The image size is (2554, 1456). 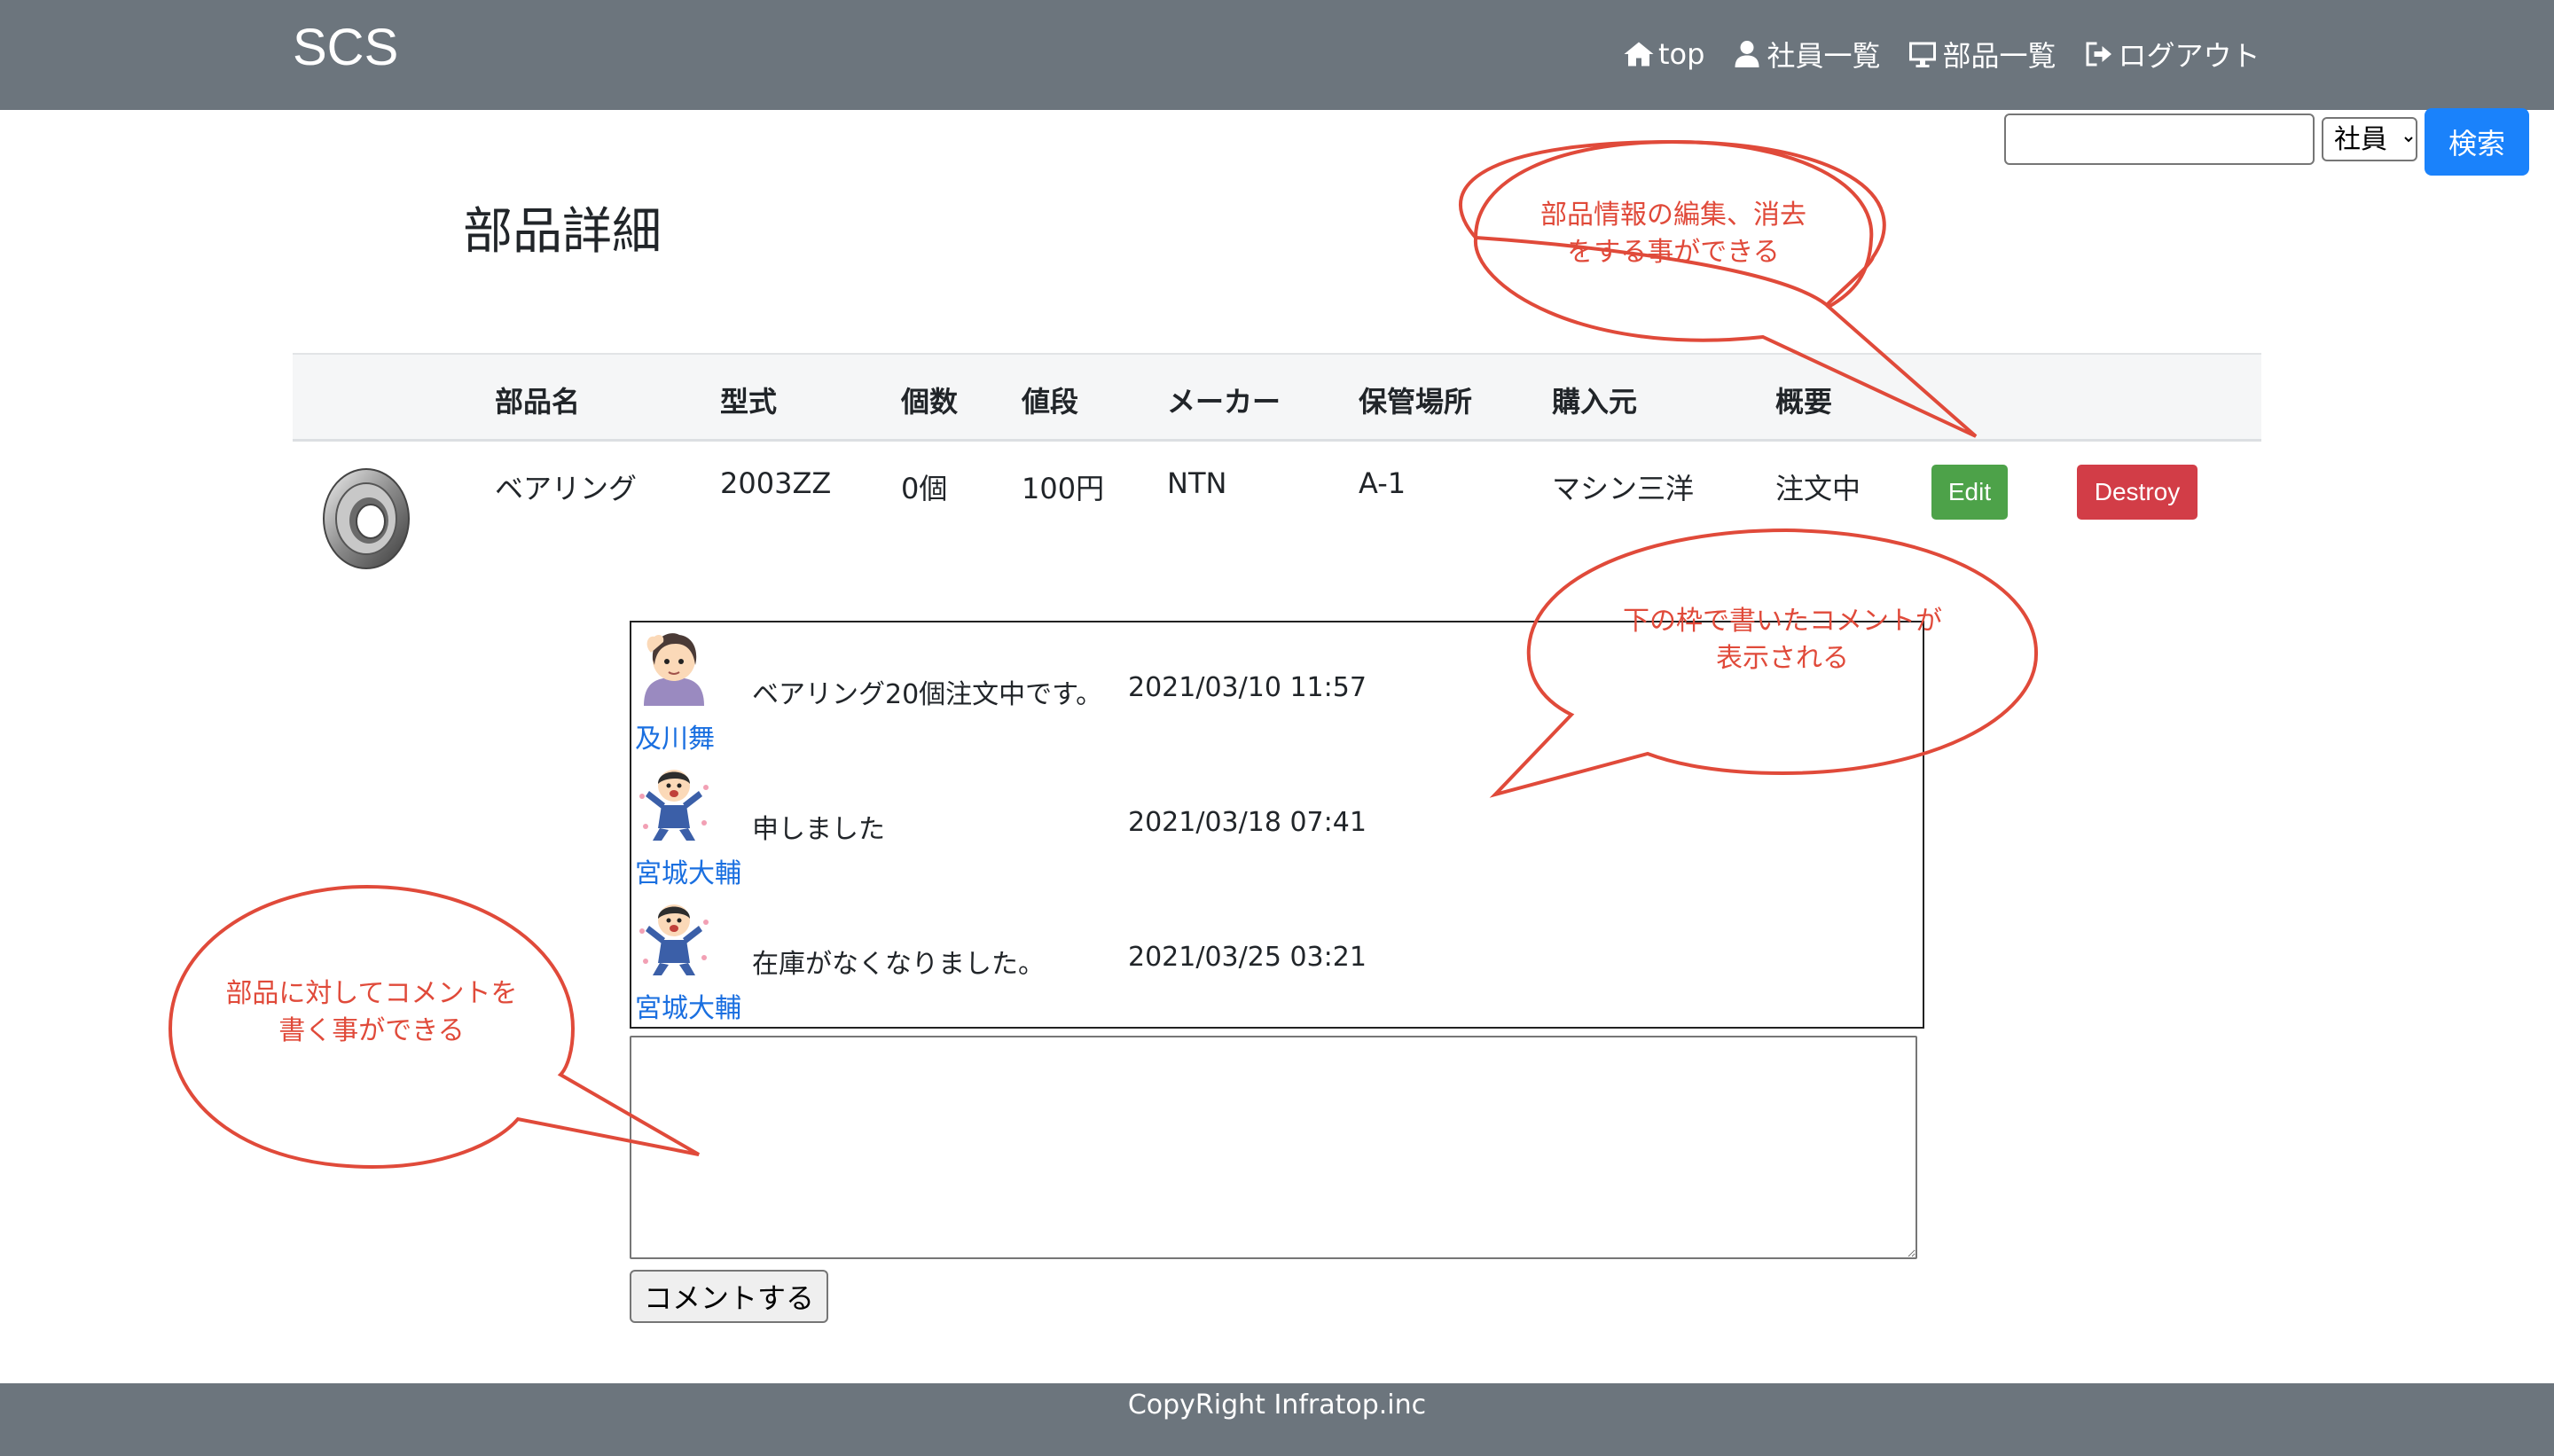 What do you see at coordinates (1224, 402) in the screenshot?
I see `column-header: メーカー` at bounding box center [1224, 402].